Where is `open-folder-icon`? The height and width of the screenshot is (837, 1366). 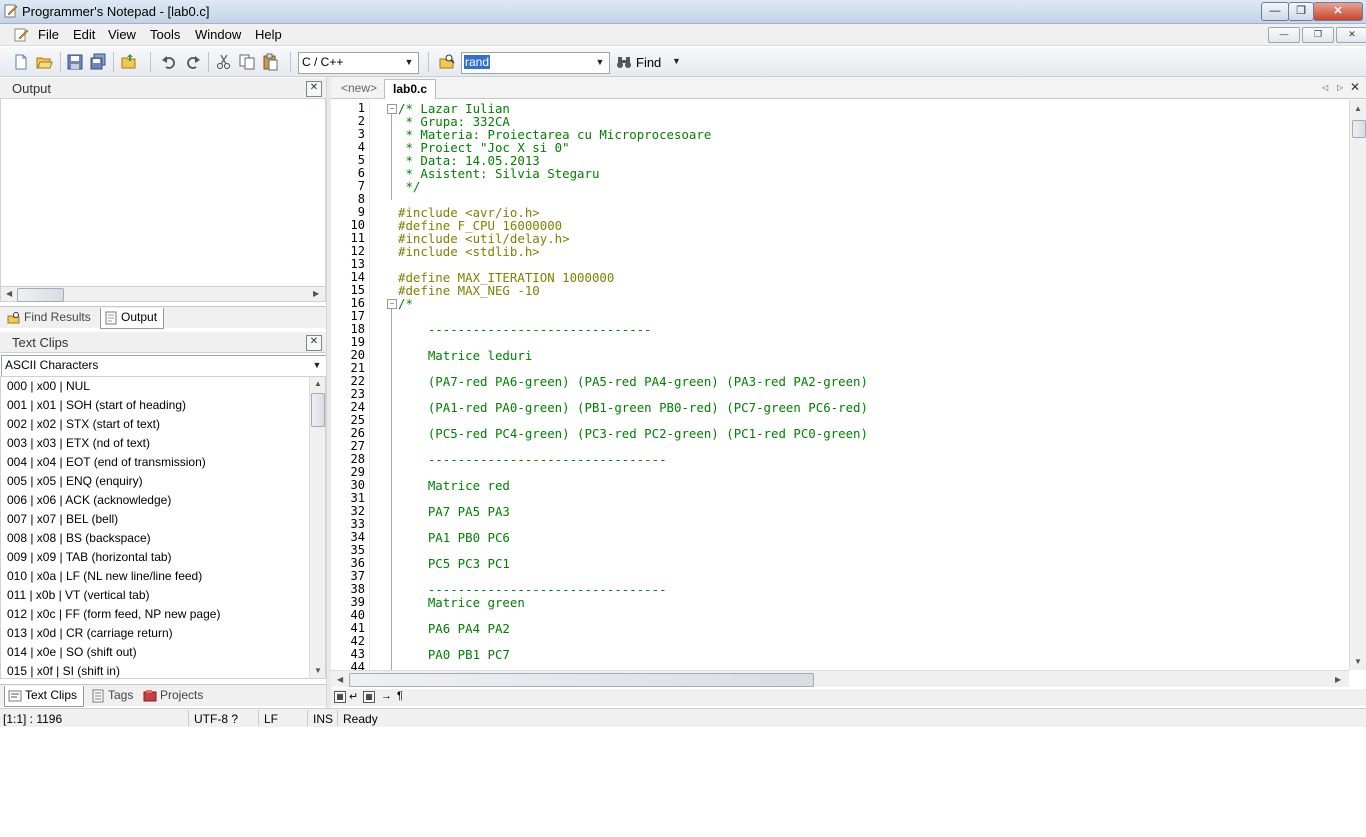 open-folder-icon is located at coordinates (129, 62).